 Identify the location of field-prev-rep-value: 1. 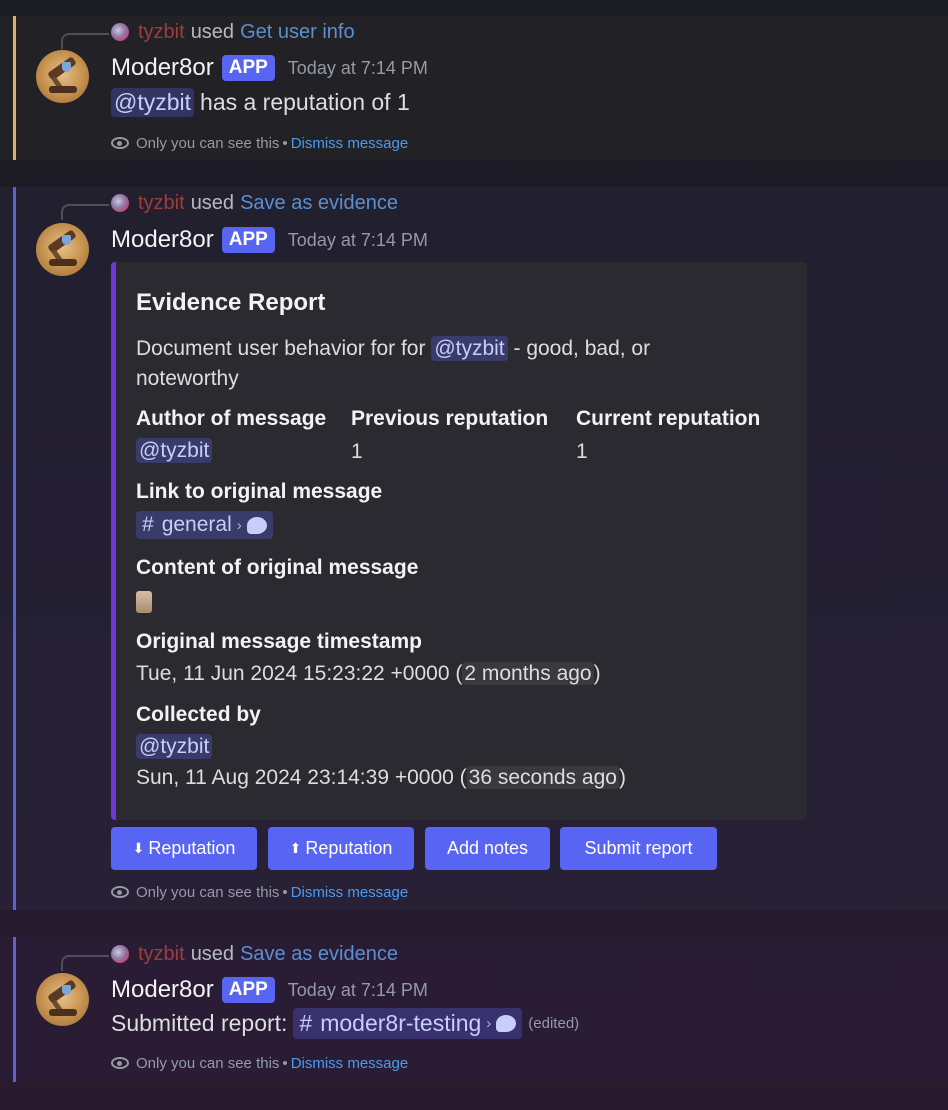
(357, 451).